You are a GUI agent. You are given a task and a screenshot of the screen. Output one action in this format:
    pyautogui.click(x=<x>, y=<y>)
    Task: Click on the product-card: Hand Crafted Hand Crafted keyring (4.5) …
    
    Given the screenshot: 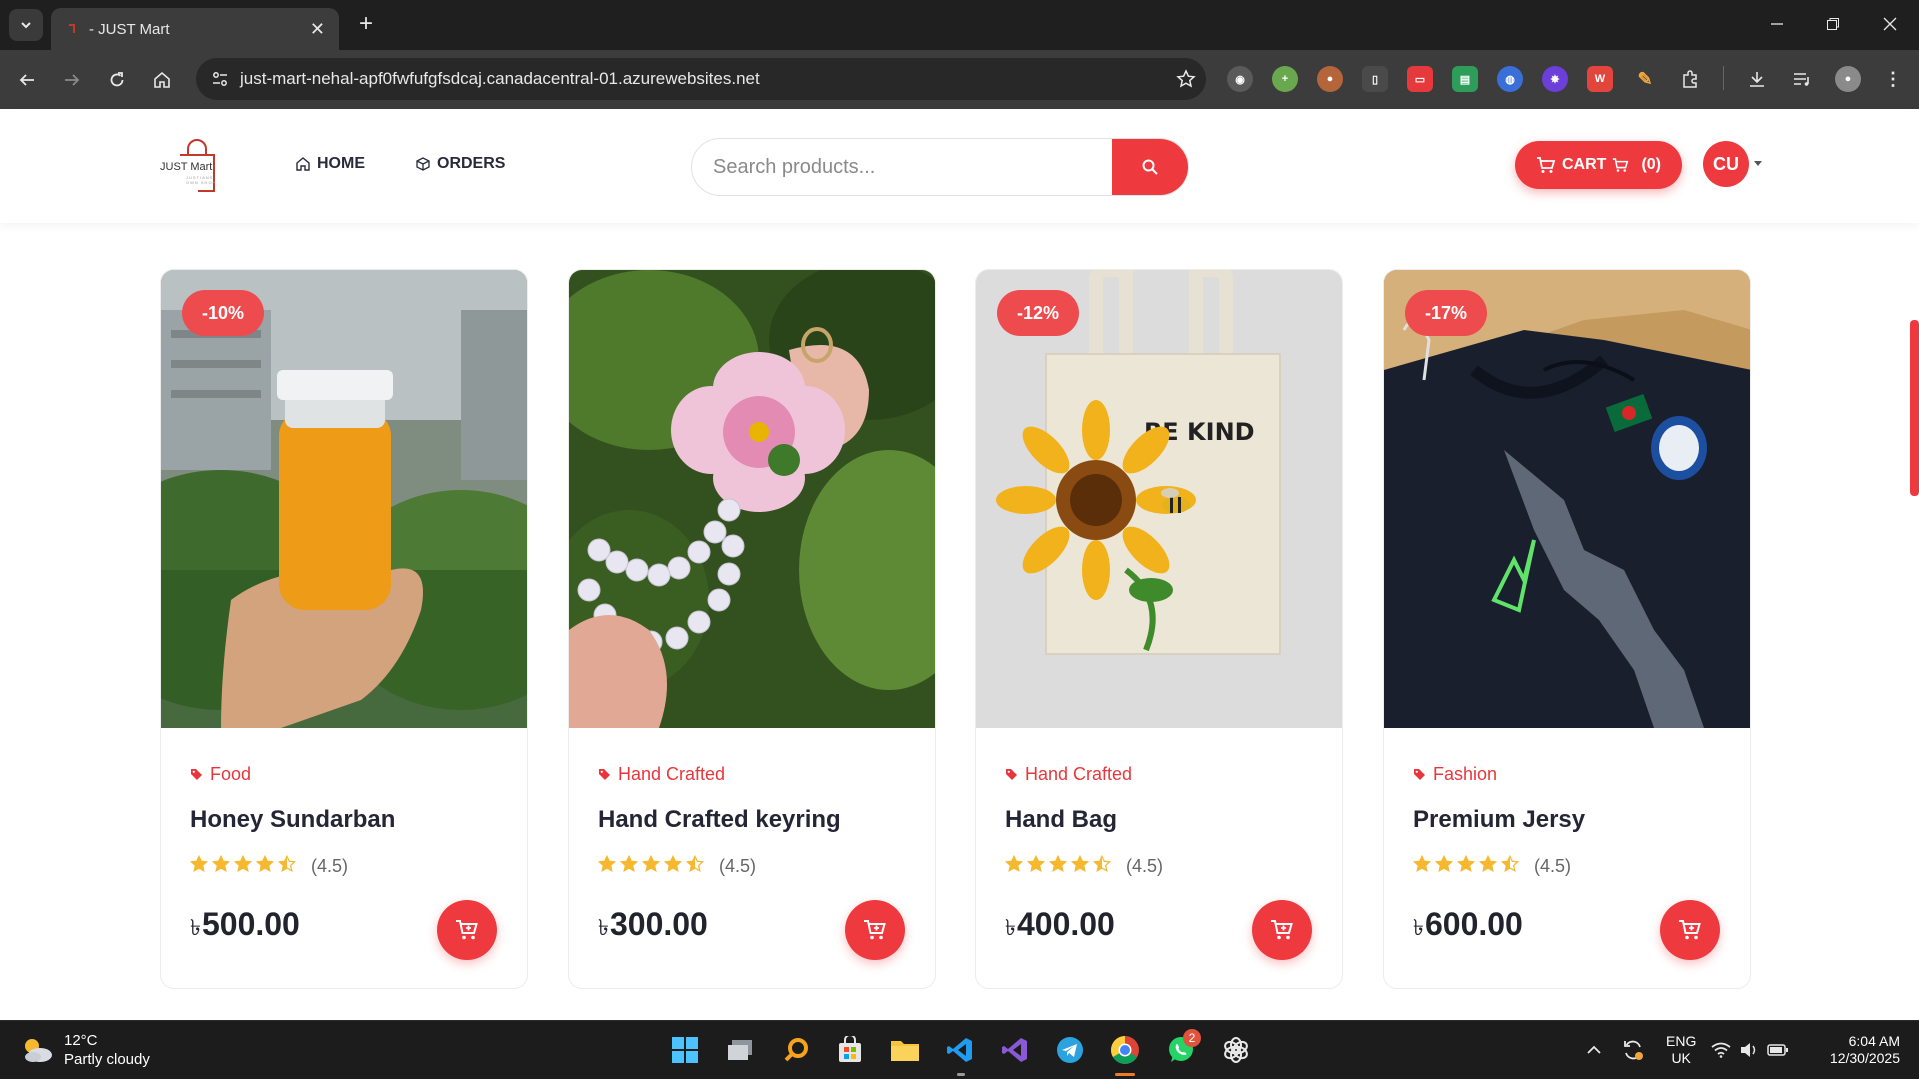 What is the action you would take?
    pyautogui.click(x=752, y=629)
    